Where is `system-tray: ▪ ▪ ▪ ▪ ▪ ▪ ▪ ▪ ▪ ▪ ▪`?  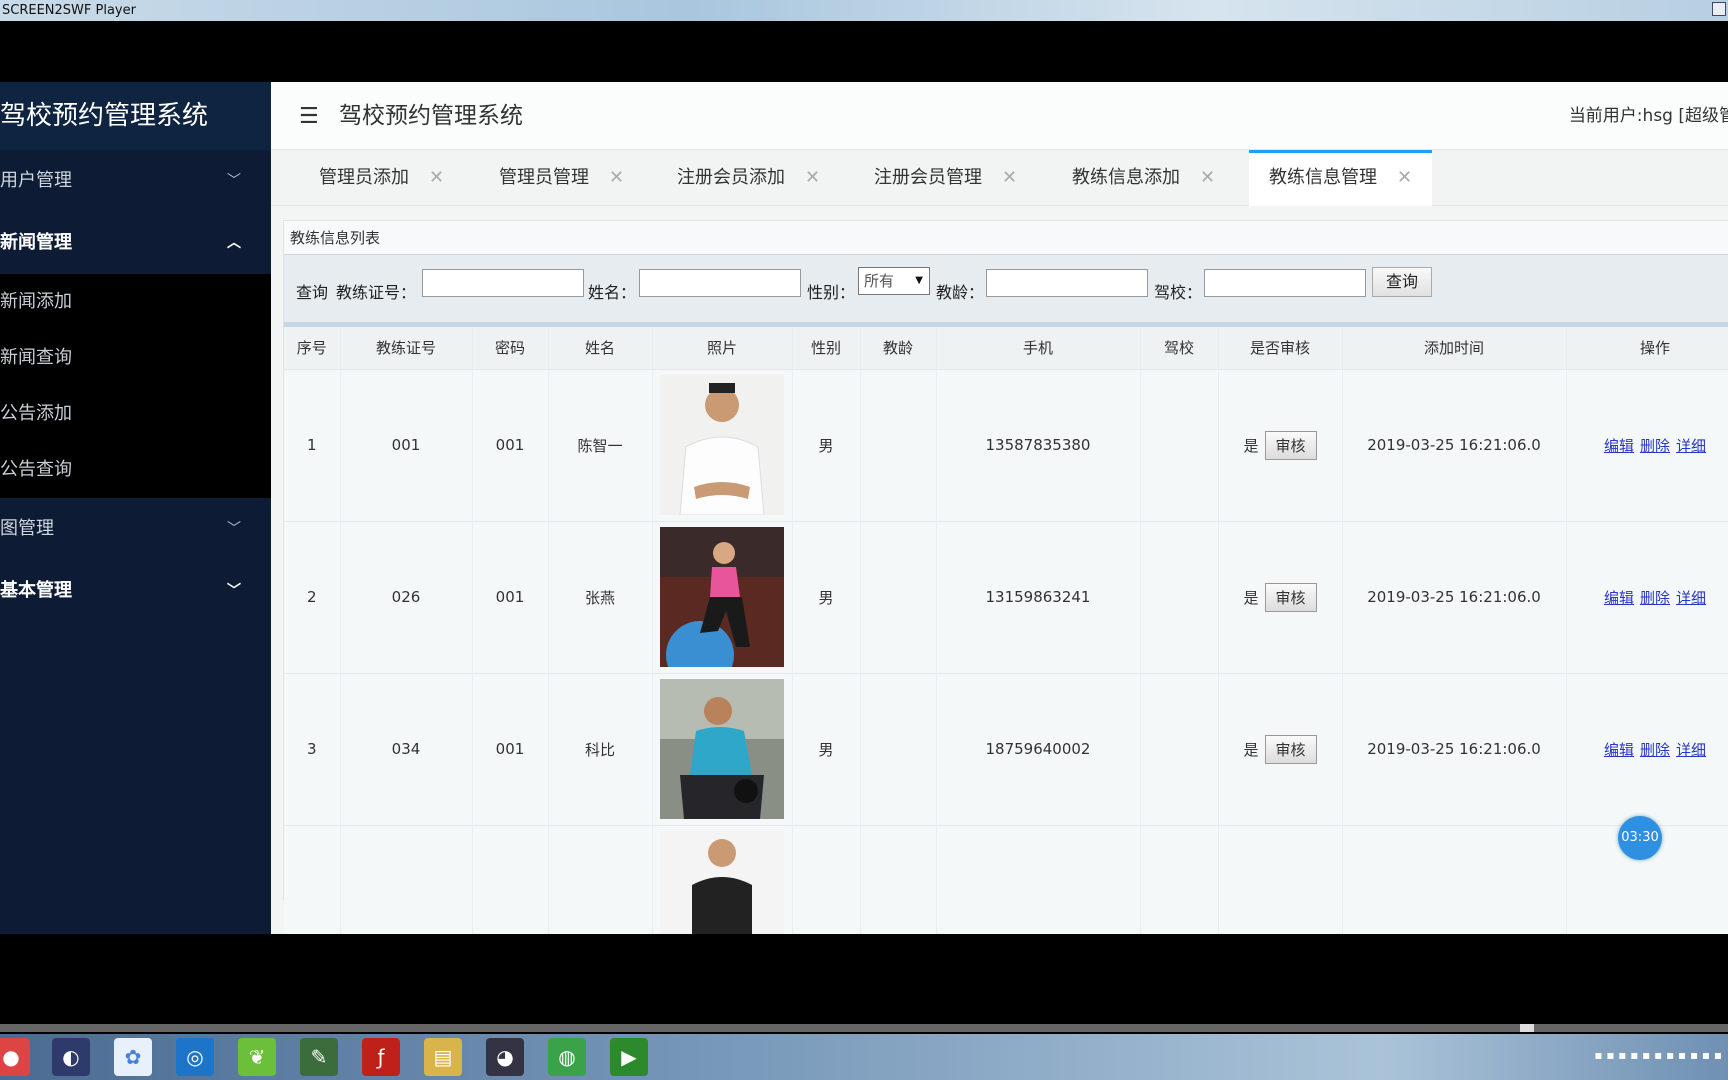
system-tray: ▪ ▪ ▪ ▪ ▪ ▪ ▪ ▪ ▪ ▪ ▪ is located at coordinates (1658, 1055).